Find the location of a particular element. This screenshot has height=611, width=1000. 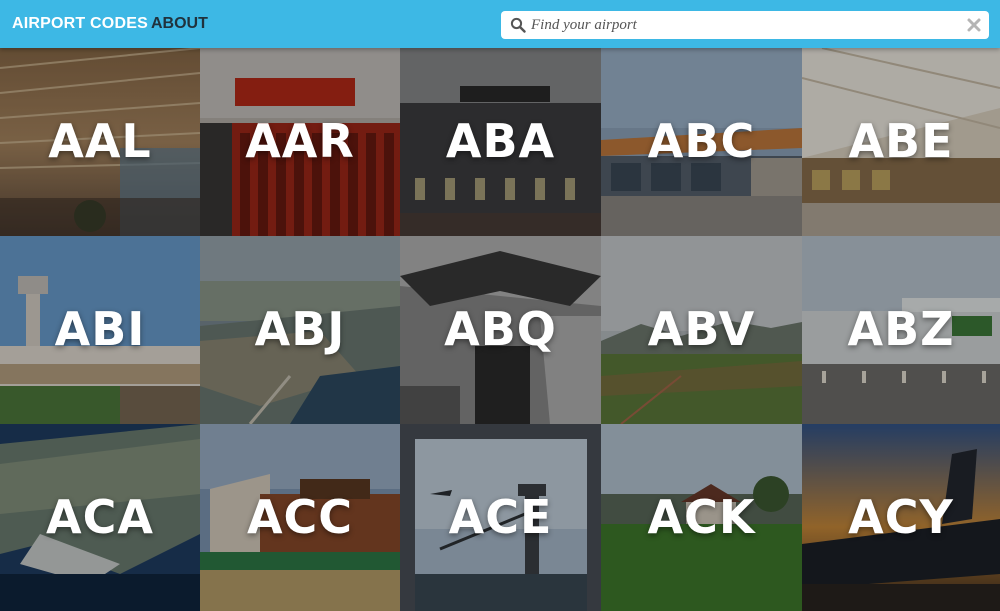

airport-code: ABJ is located at coordinates (300, 328).